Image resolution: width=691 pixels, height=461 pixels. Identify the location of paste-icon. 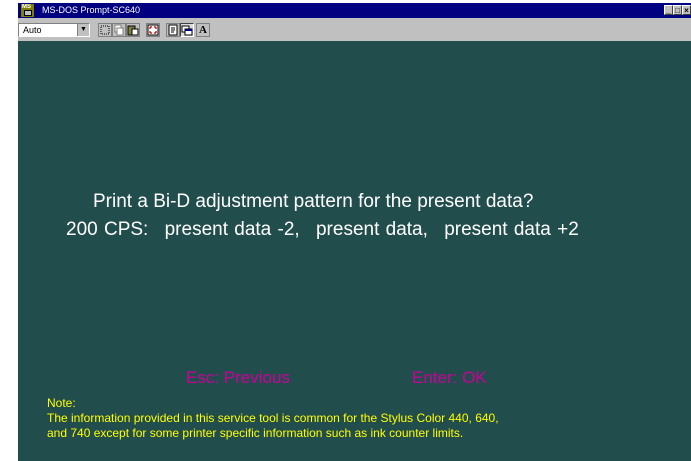
(133, 30).